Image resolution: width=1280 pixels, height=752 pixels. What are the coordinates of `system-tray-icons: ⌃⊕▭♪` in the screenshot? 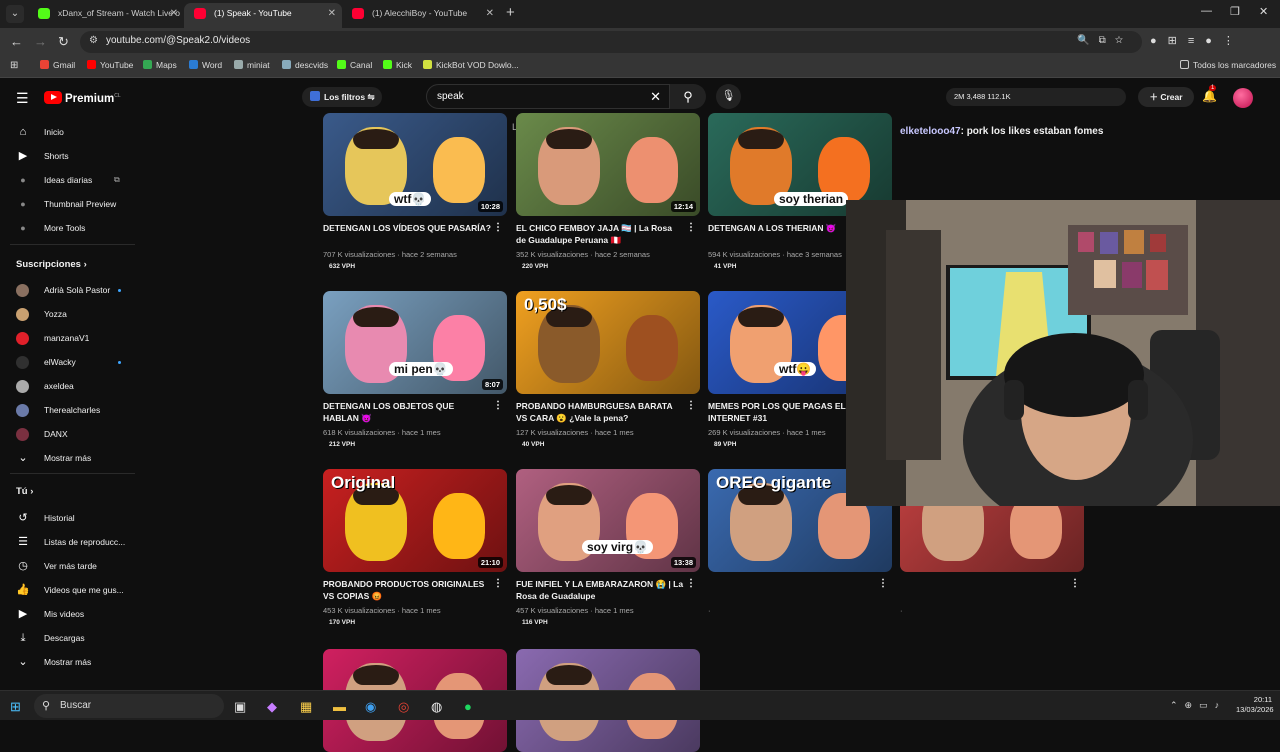 It's located at (1198, 705).